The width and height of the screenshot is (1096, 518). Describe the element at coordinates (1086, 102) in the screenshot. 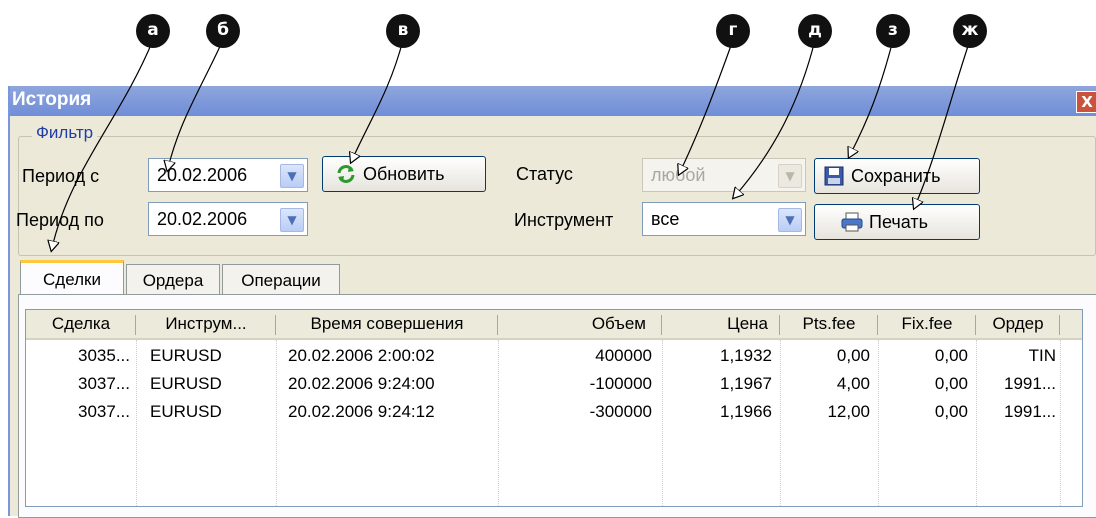

I see `close-button: X` at that location.